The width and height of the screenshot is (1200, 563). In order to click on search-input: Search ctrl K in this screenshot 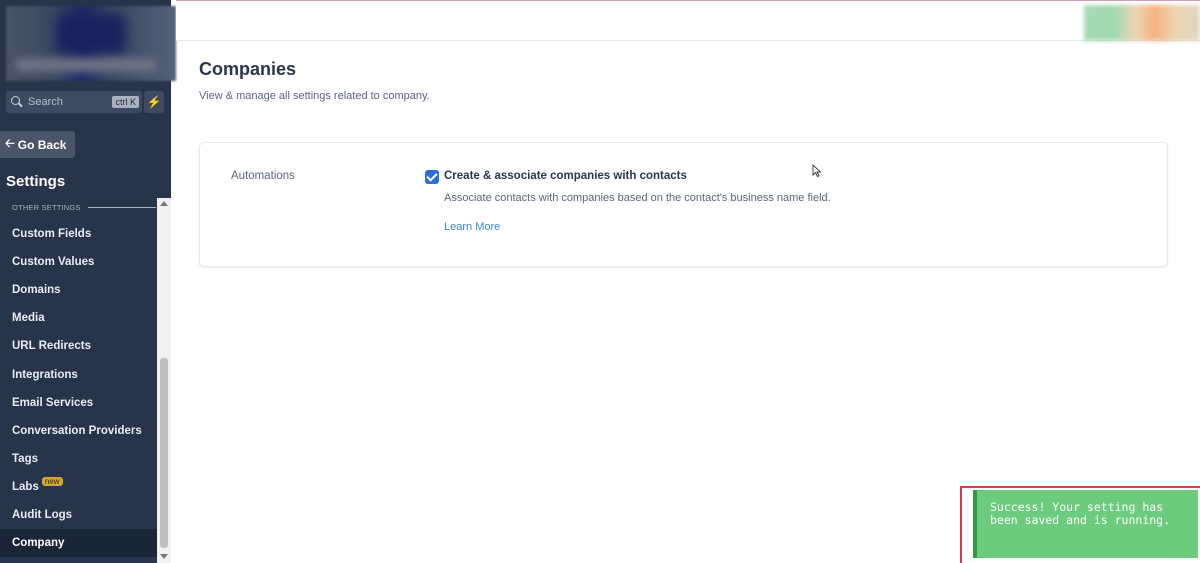, I will do `click(74, 102)`.